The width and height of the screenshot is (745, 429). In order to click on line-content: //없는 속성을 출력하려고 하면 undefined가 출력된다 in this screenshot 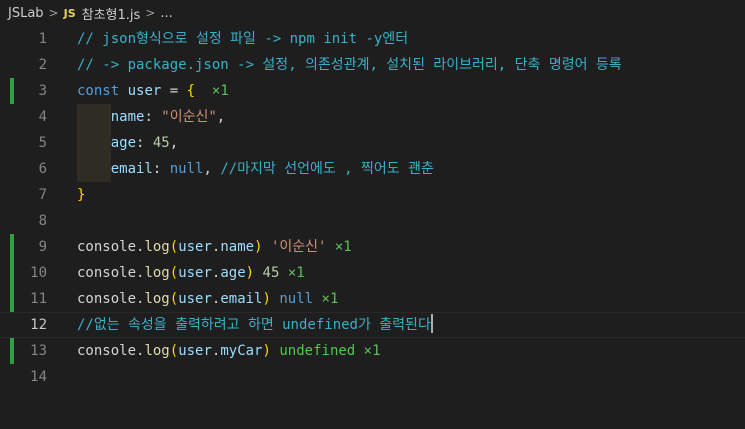, I will do `click(255, 325)`.